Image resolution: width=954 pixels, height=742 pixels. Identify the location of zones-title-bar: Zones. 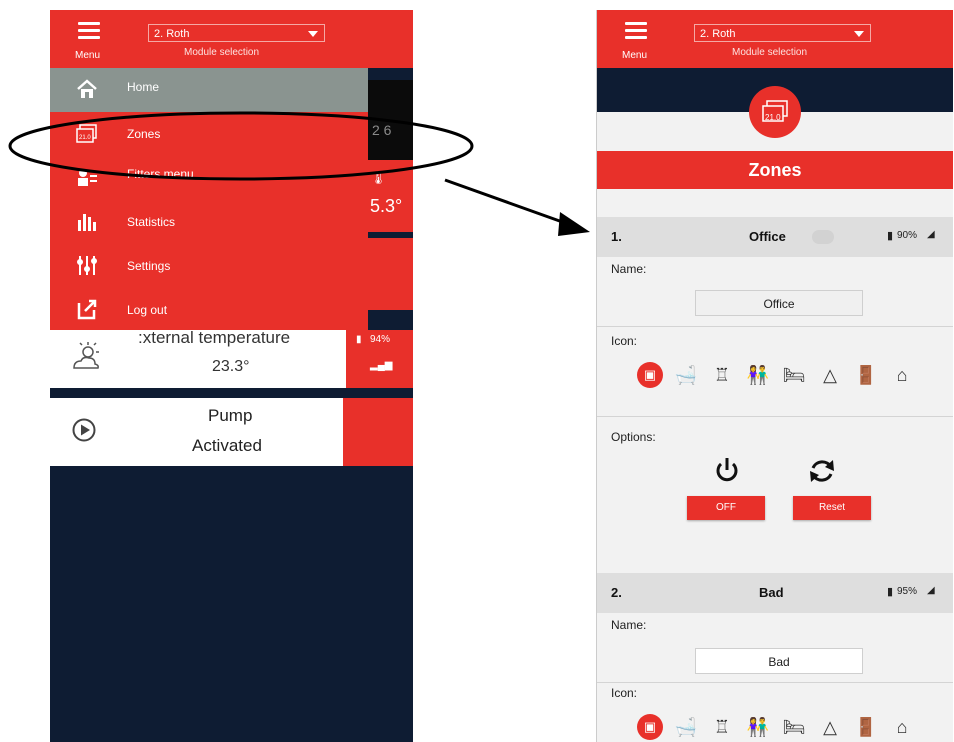
(775, 170).